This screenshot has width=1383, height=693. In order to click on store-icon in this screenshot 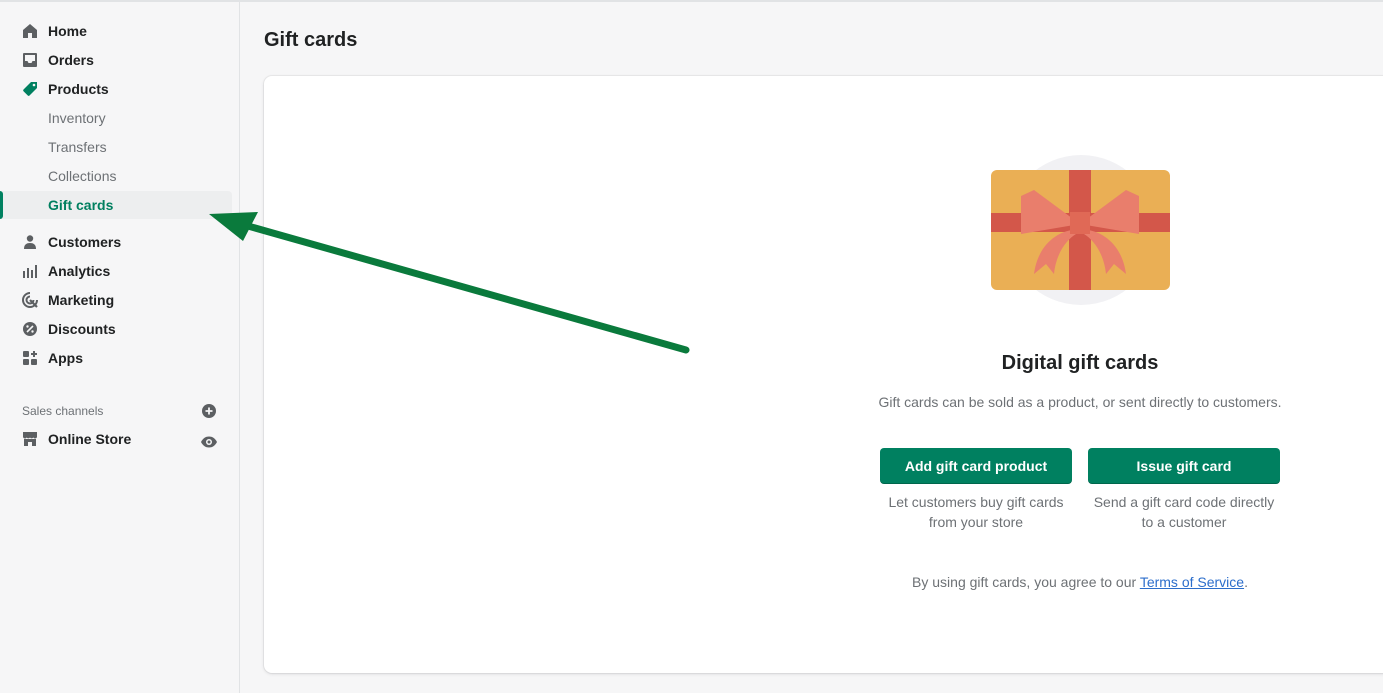, I will do `click(30, 439)`.